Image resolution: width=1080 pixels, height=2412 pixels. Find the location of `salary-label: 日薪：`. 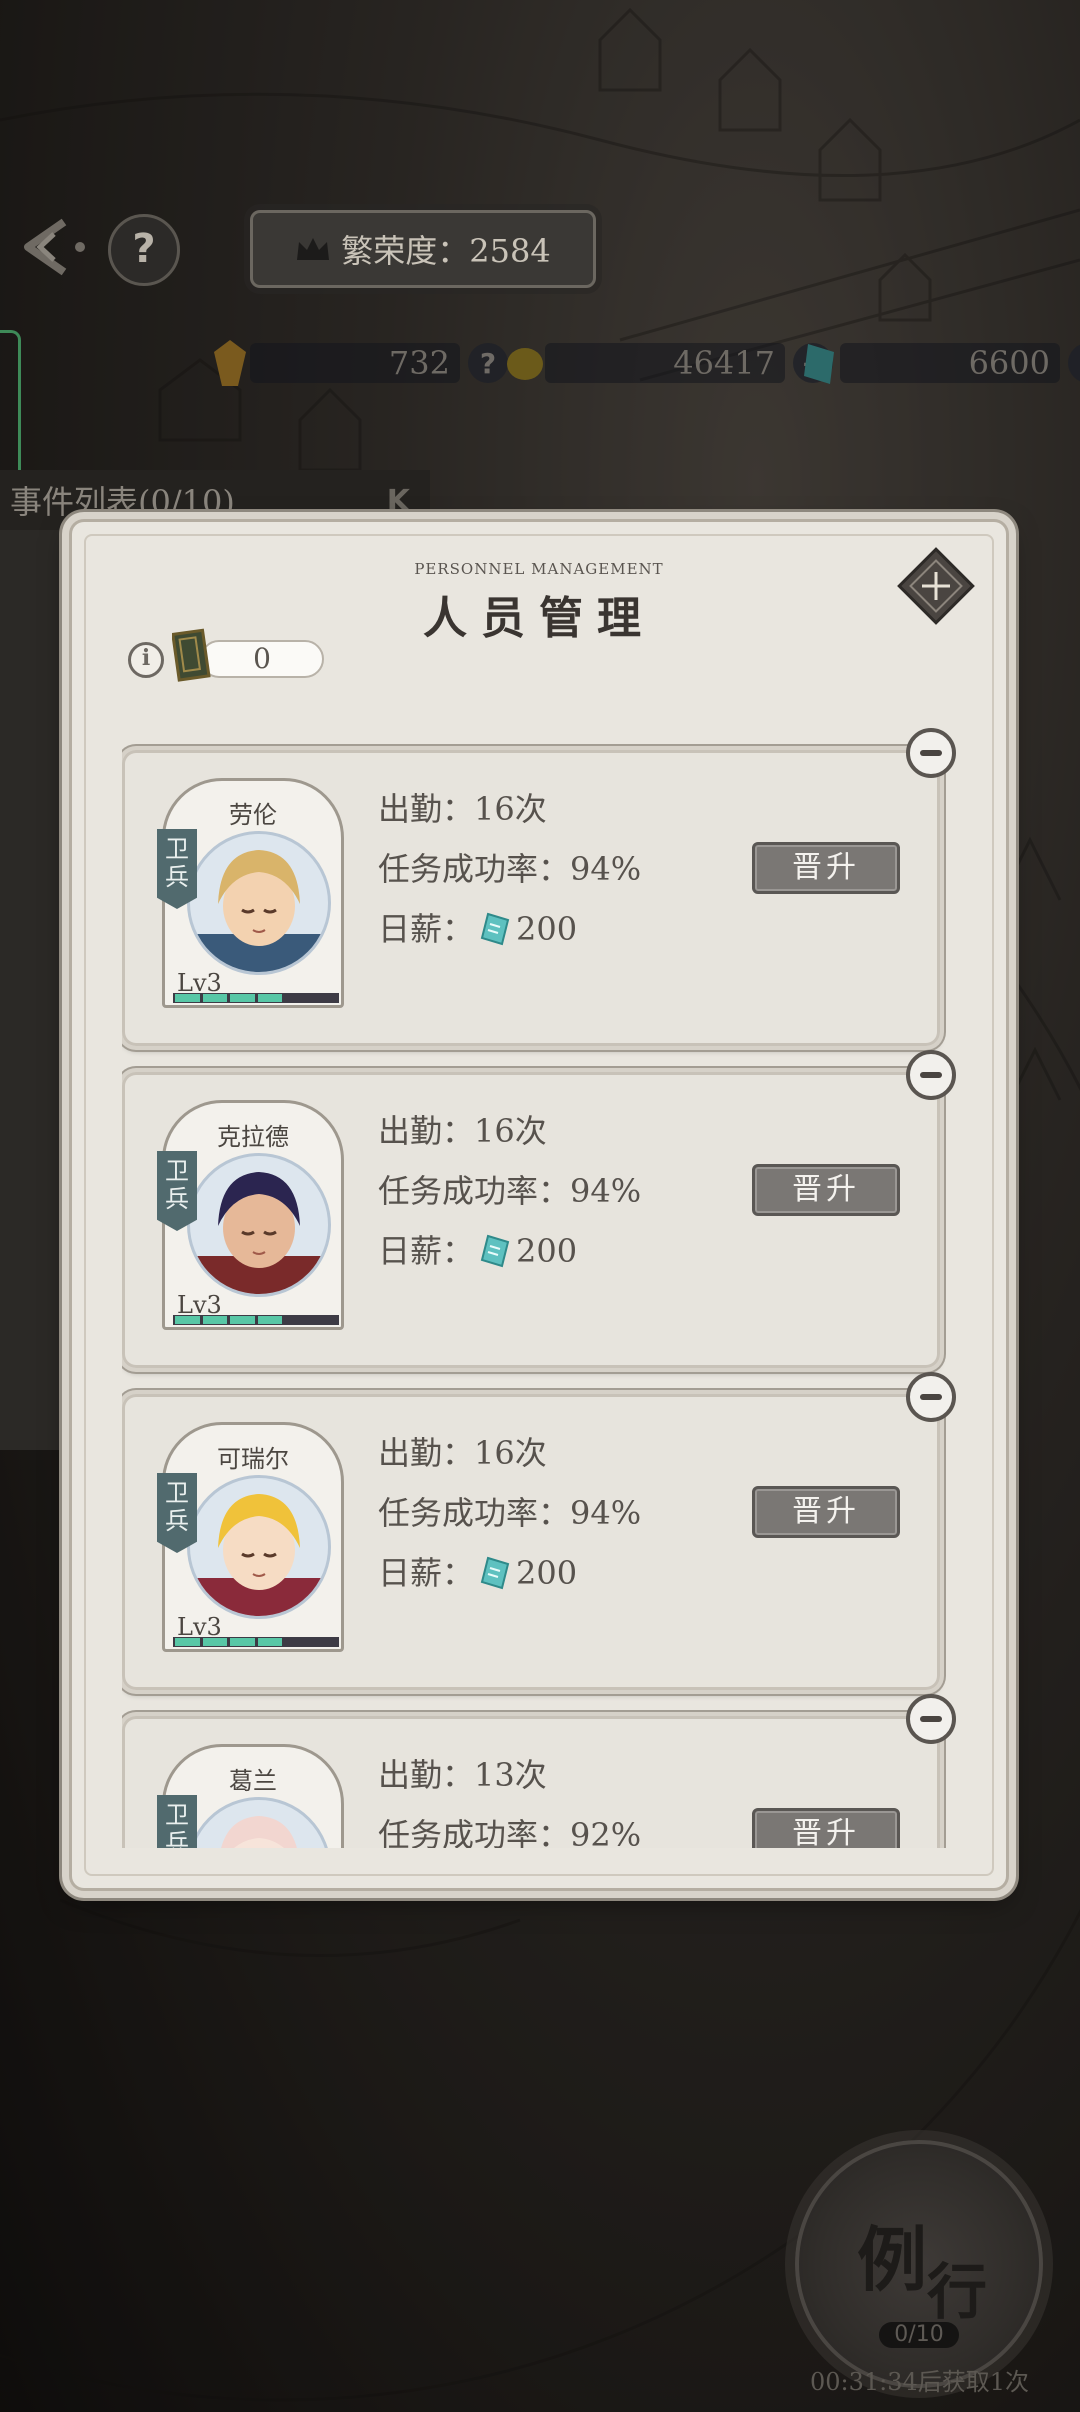

salary-label: 日薪： is located at coordinates (426, 929).